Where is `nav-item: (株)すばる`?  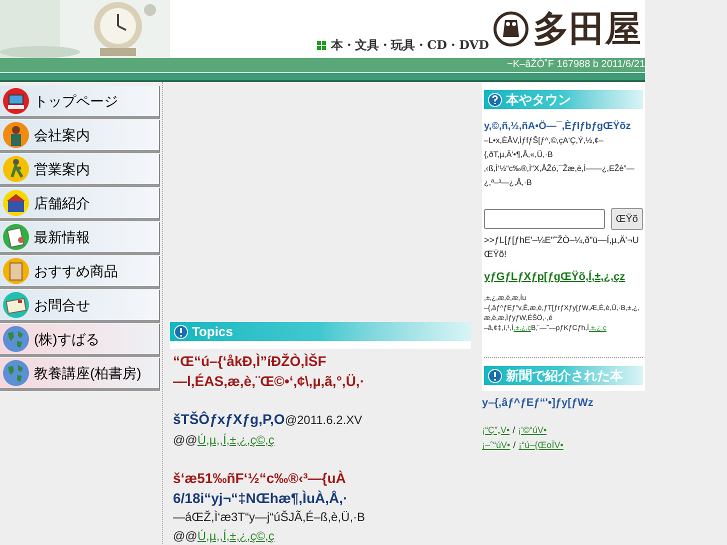
nav-item: (株)すばる is located at coordinates (80, 340).